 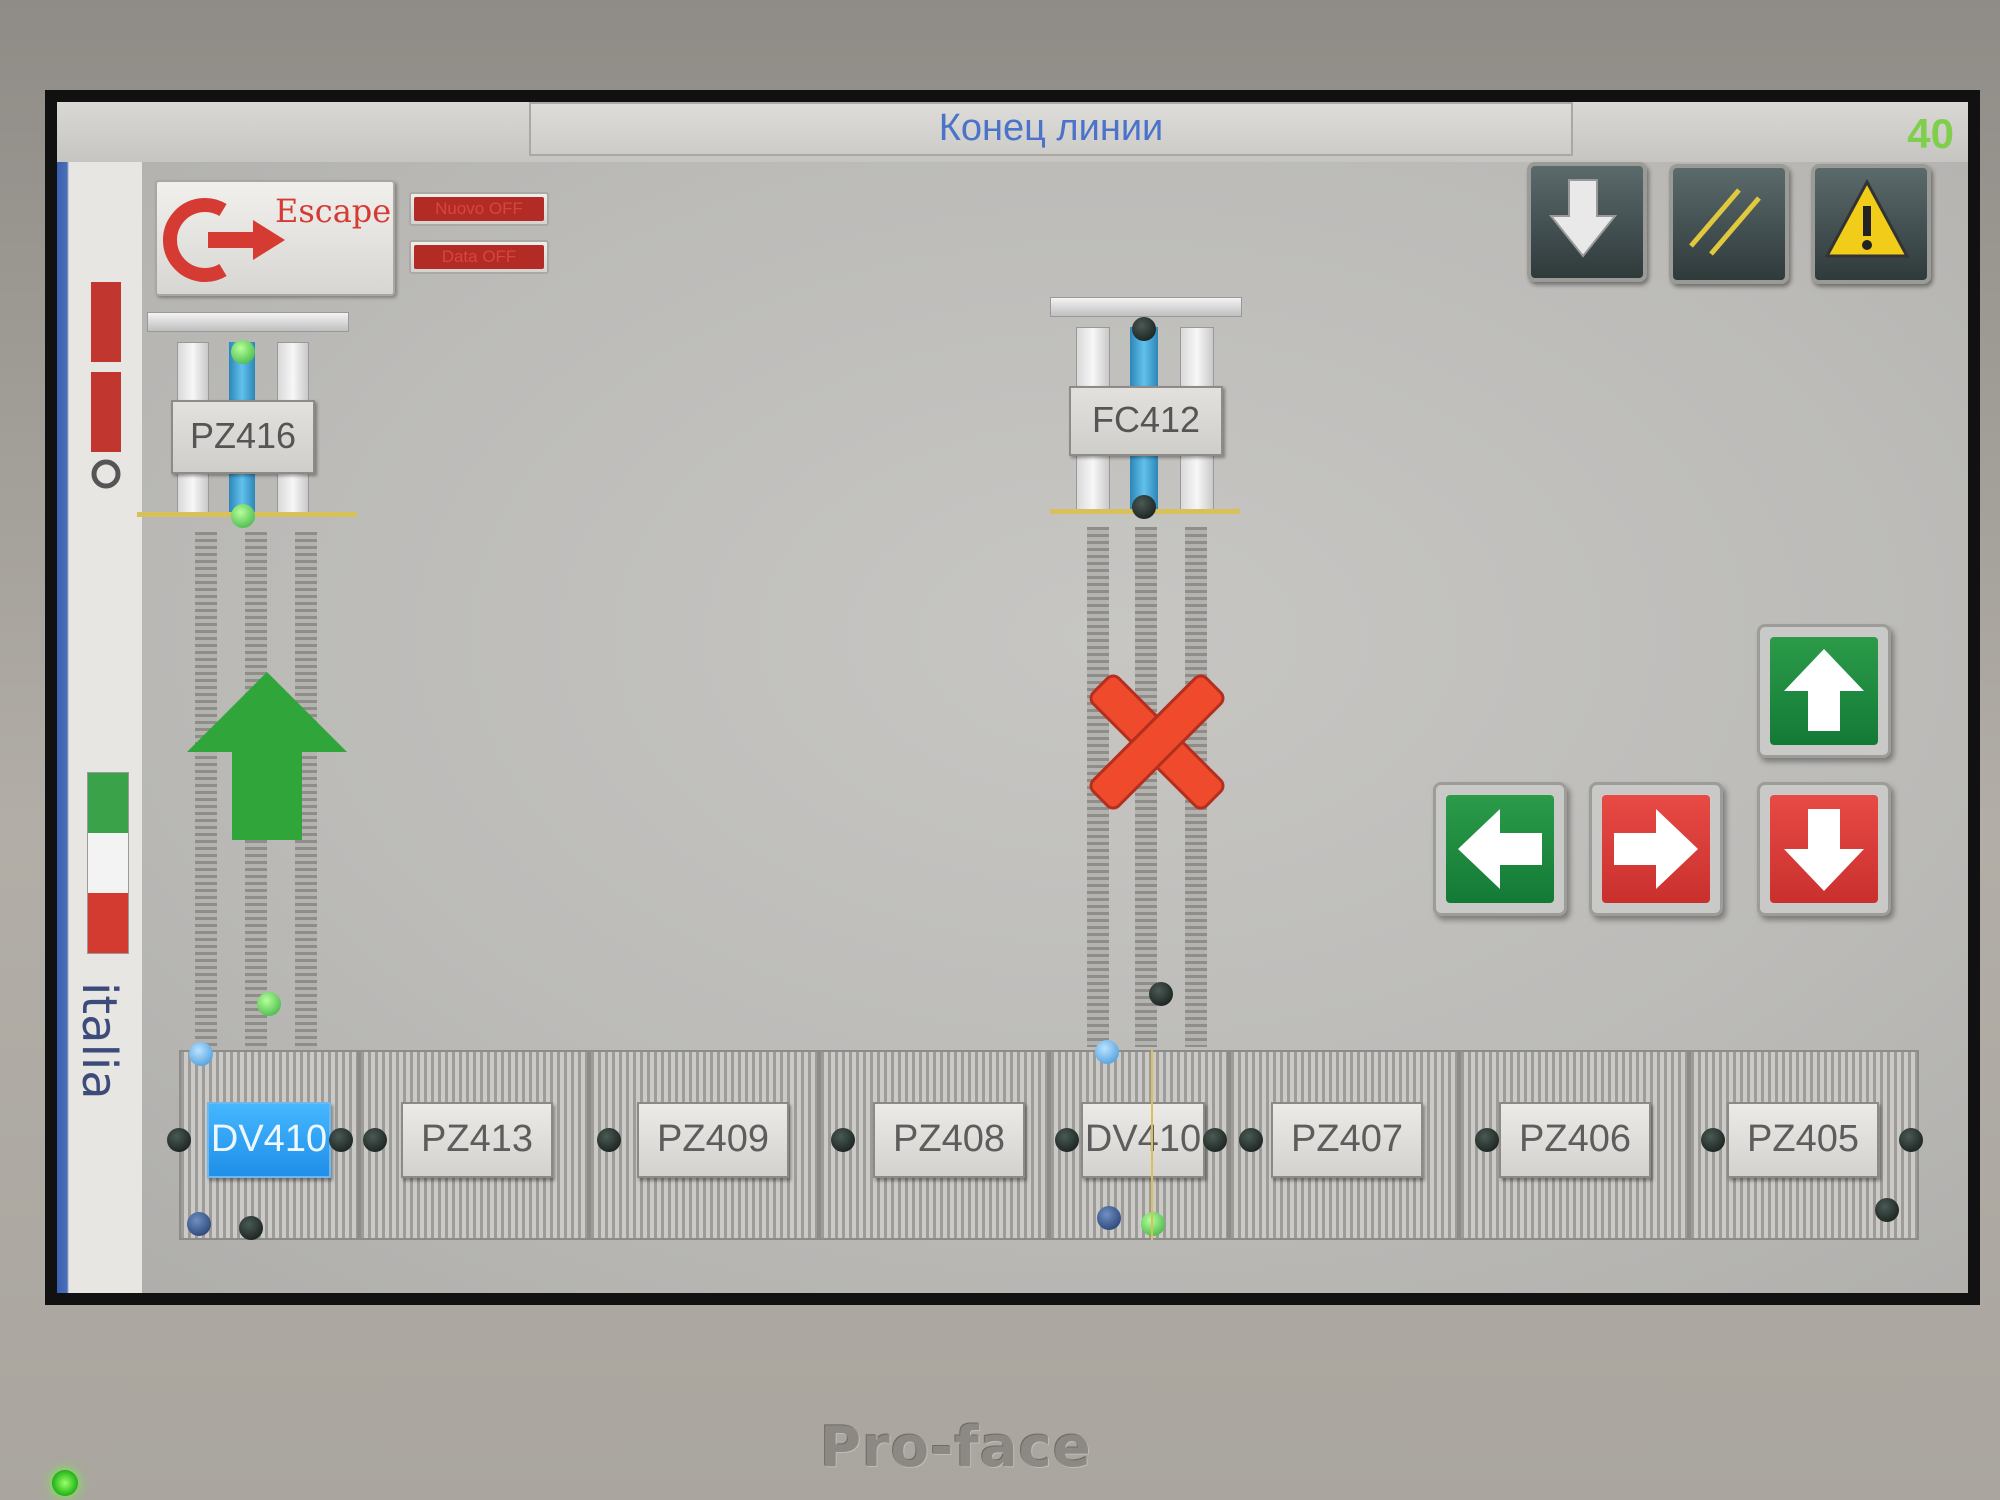 I want to click on station-fc412: FC412, so click(x=1146, y=421).